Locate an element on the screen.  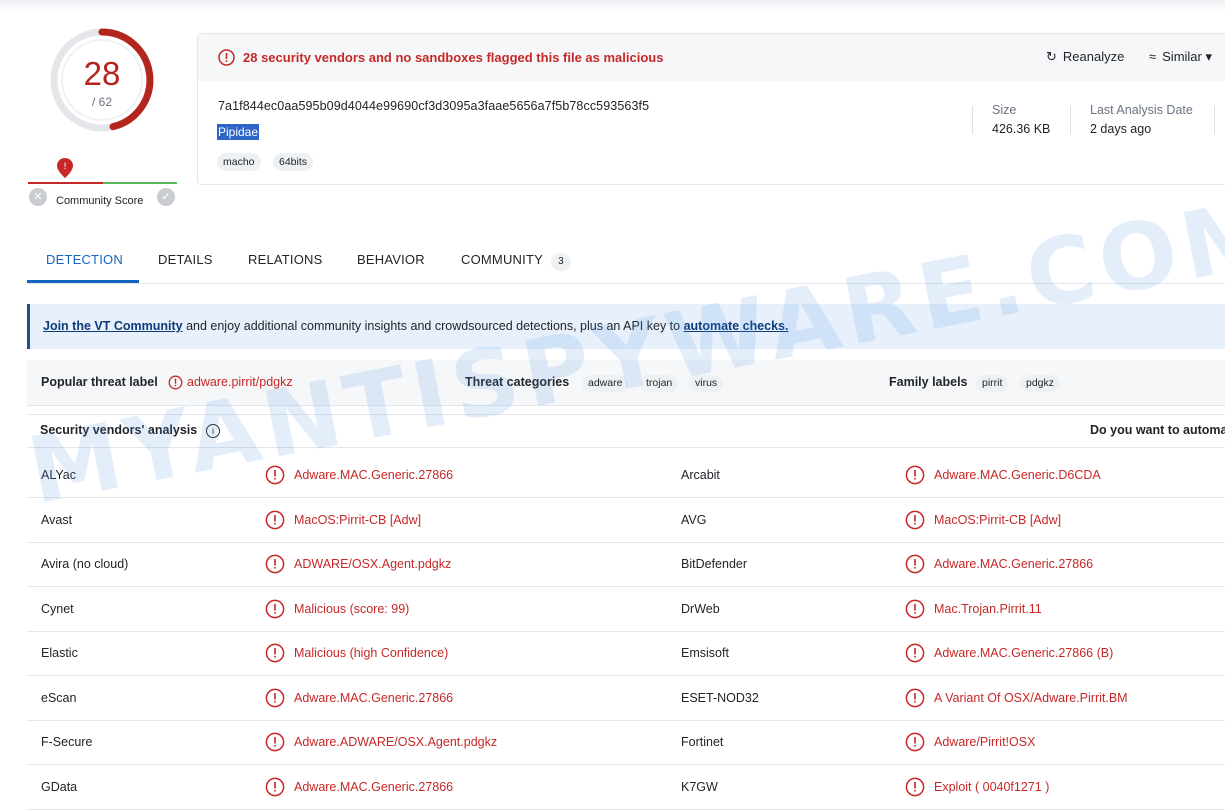
family-label-pill: pirrit is located at coordinates (992, 383).